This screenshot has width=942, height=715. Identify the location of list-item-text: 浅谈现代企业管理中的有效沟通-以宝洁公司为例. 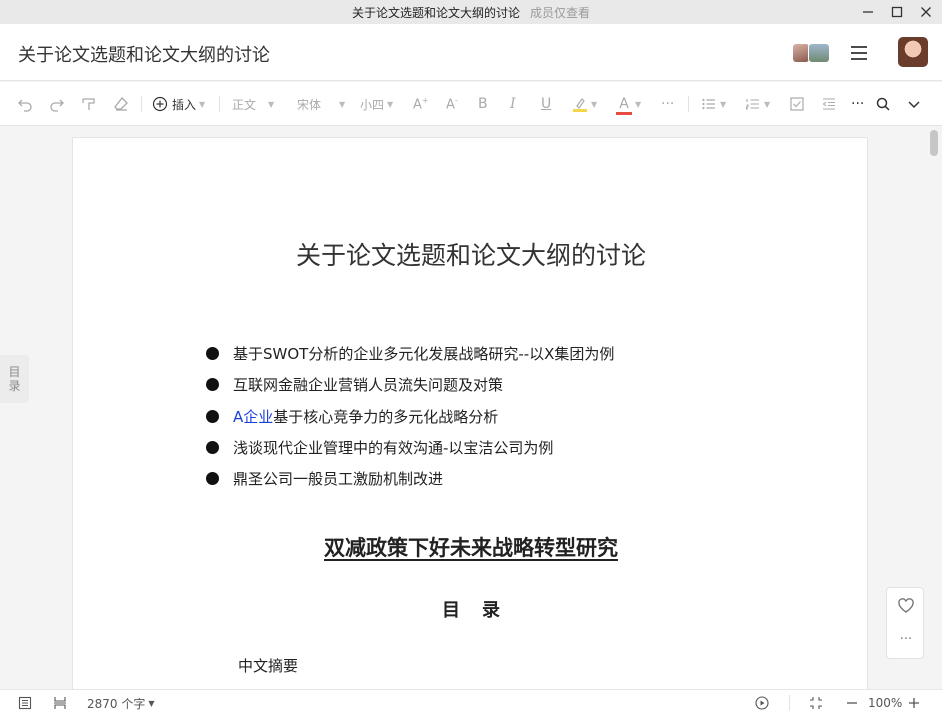
(393, 448).